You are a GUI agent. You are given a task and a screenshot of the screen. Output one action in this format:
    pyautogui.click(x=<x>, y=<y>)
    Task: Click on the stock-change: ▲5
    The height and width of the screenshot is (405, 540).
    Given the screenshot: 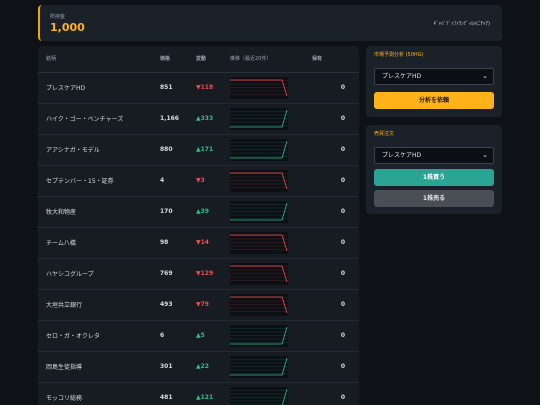 What is the action you would take?
    pyautogui.click(x=213, y=336)
    